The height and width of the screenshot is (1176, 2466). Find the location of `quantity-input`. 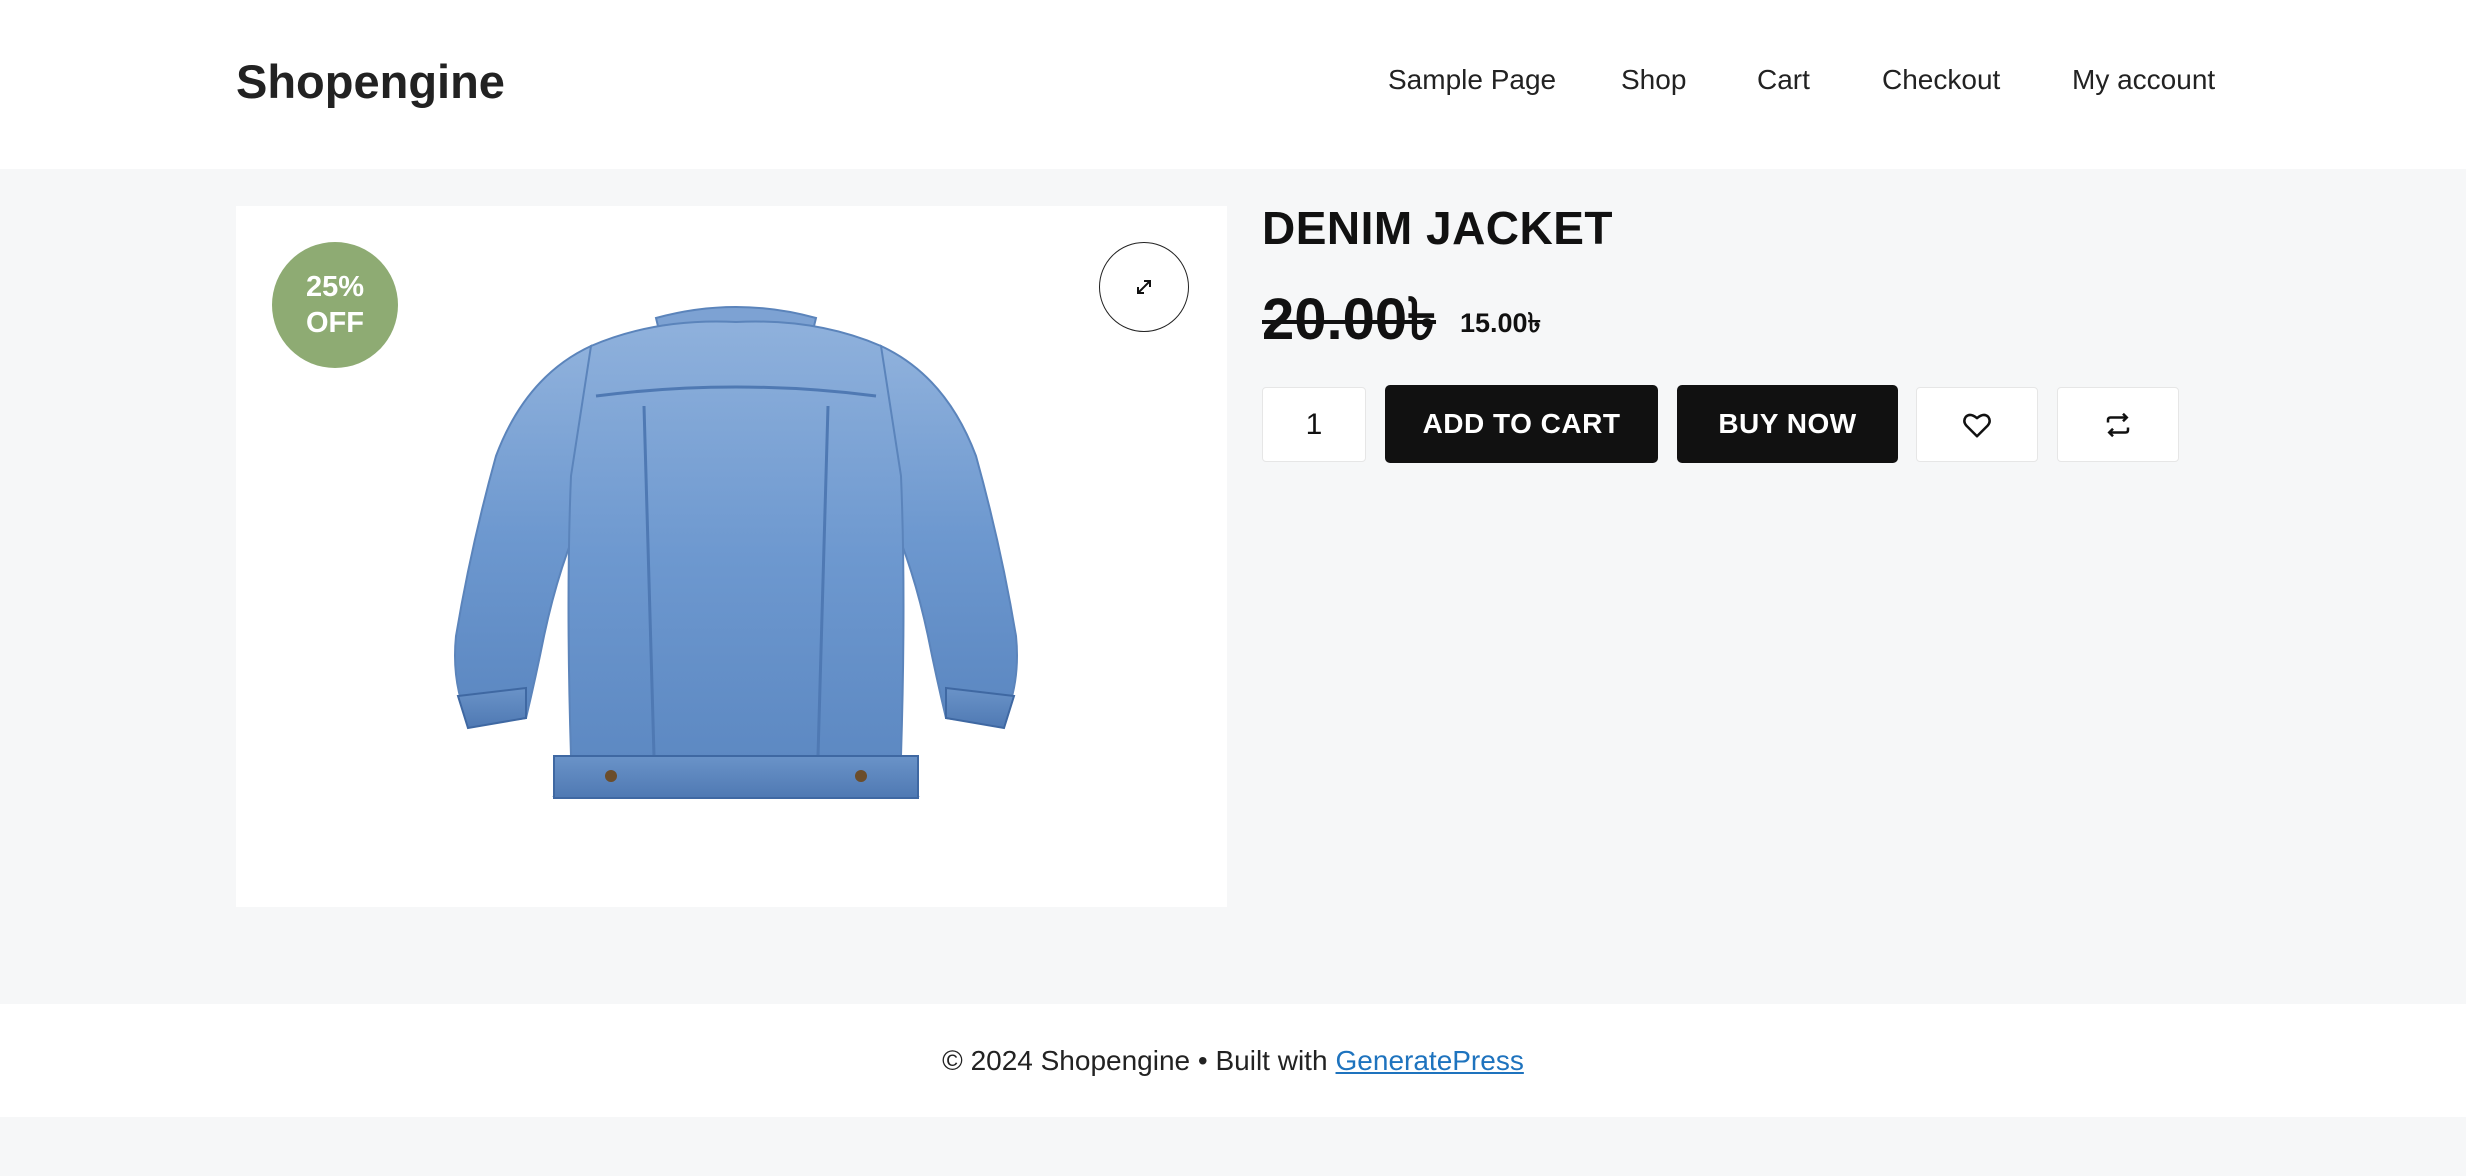

quantity-input is located at coordinates (1314, 424).